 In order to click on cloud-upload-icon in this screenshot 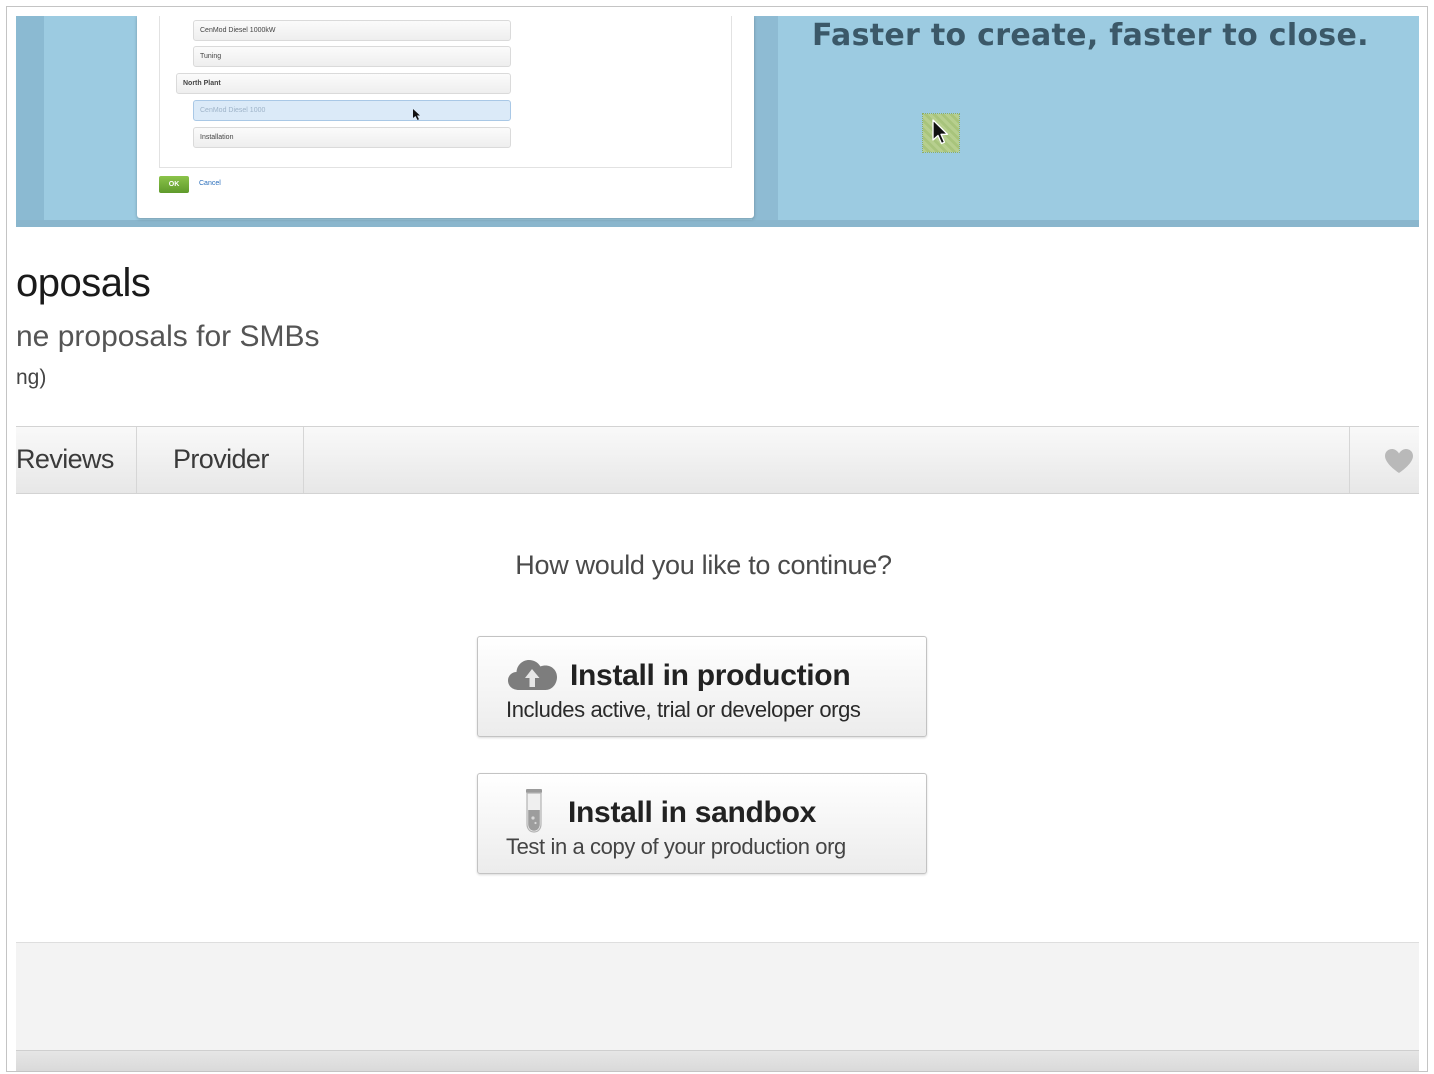, I will do `click(532, 675)`.